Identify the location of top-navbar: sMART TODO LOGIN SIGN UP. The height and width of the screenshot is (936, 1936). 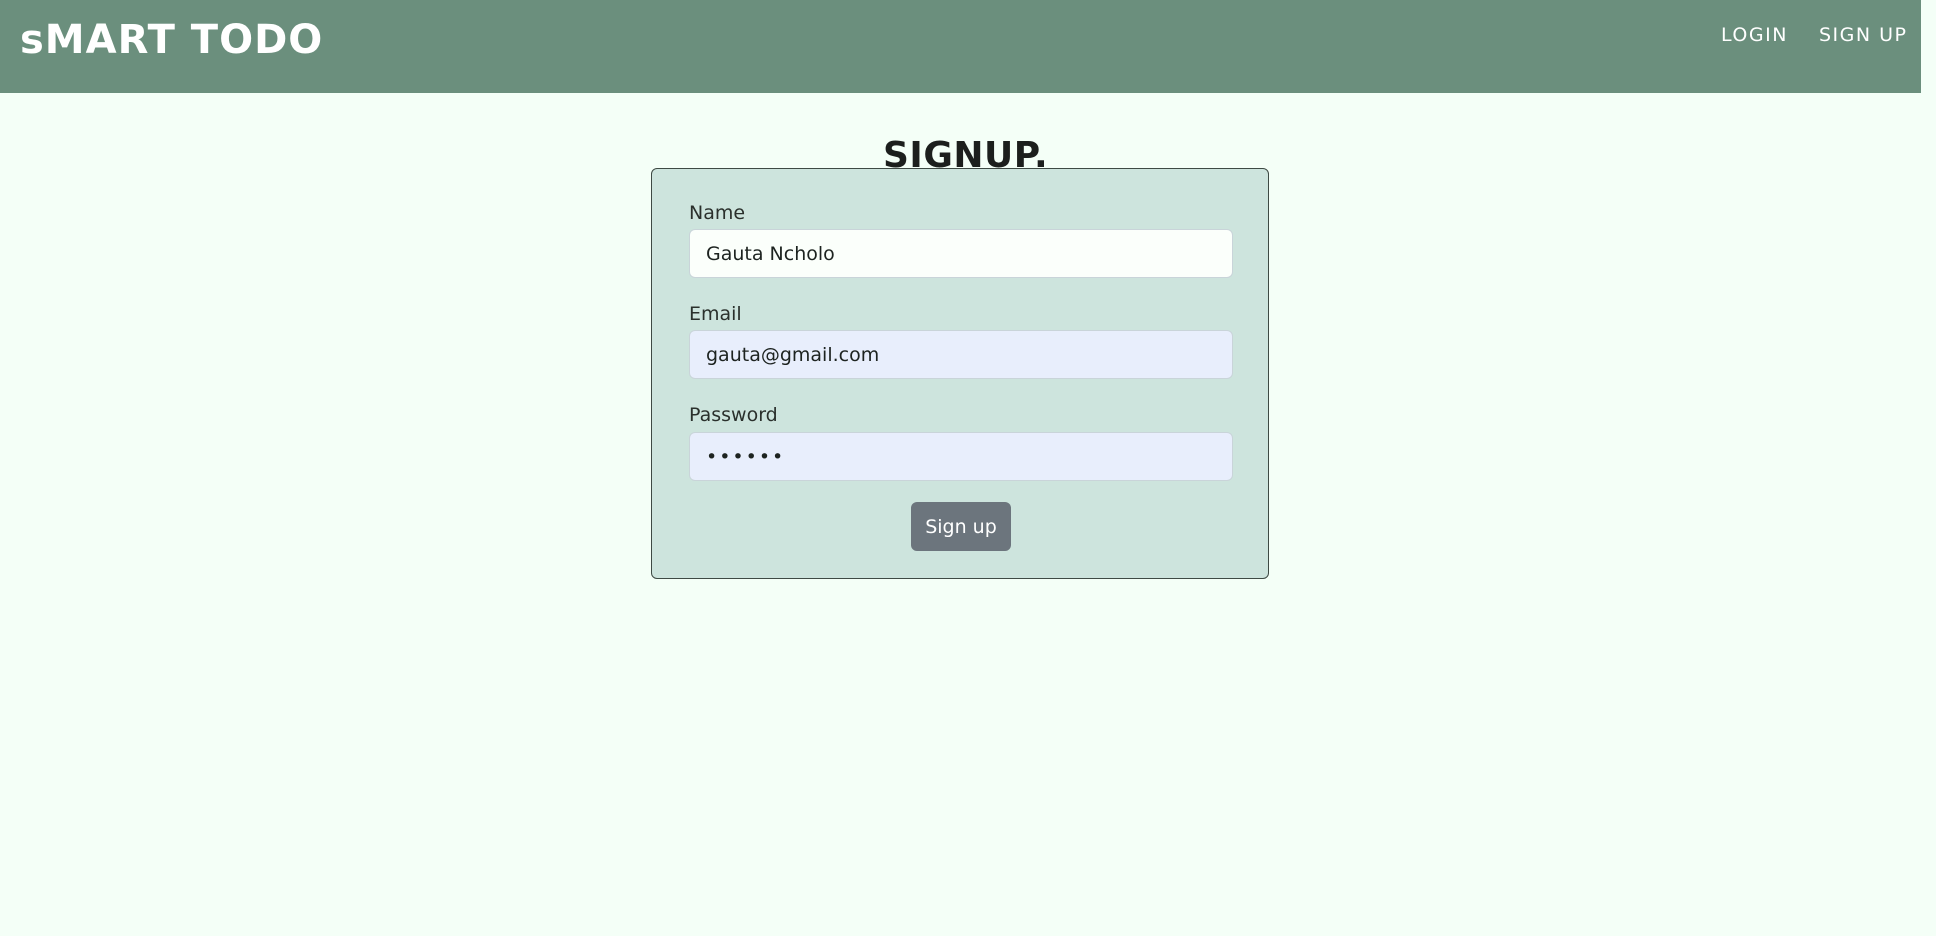
(960, 46).